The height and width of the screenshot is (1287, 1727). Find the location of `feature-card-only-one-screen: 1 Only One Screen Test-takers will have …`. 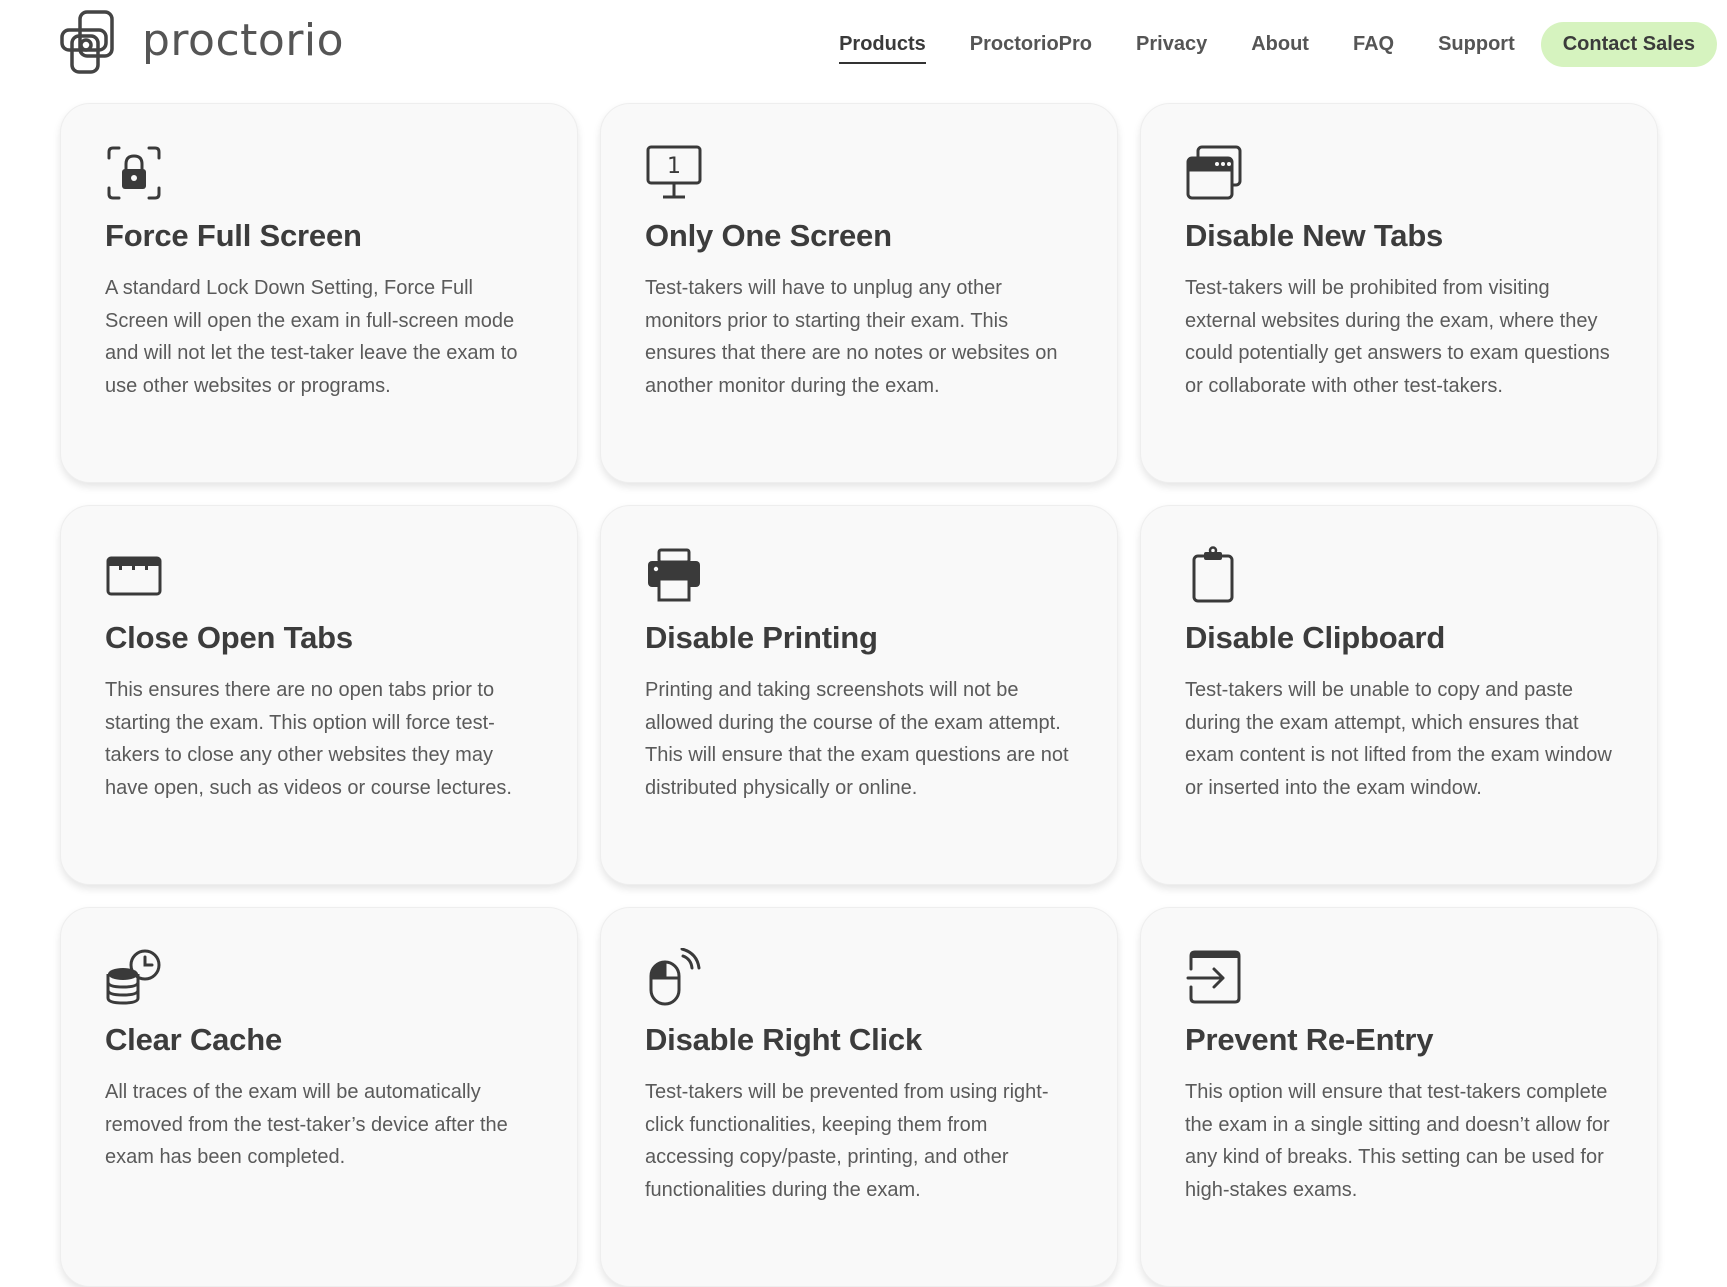

feature-card-only-one-screen: 1 Only One Screen Test-takers will have … is located at coordinates (859, 293).